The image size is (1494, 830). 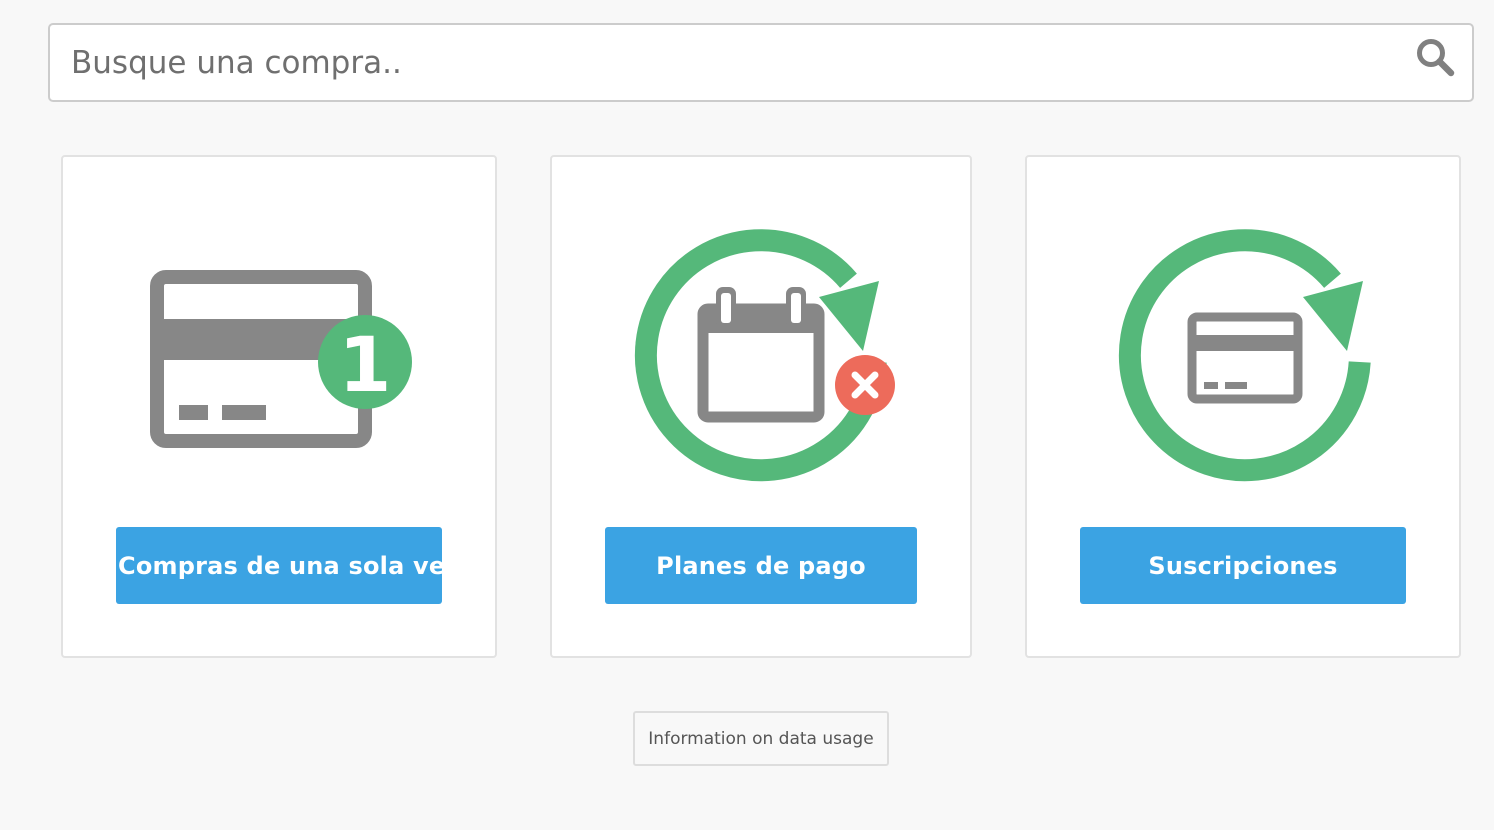 I want to click on badge-number: 1, so click(x=365, y=364).